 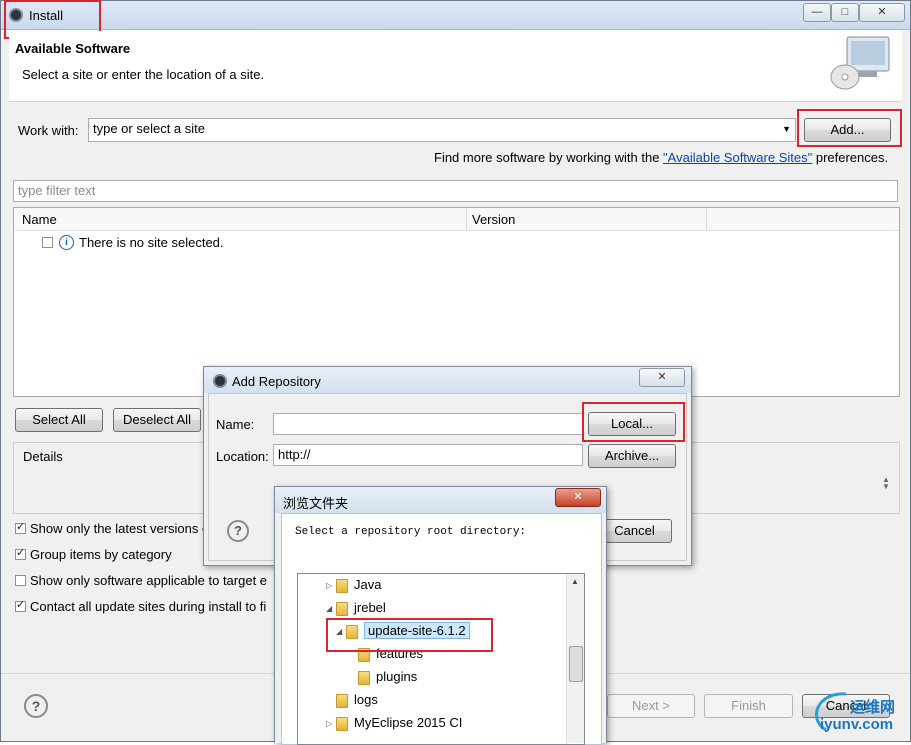 I want to click on chevron-down-icon: ▼, so click(x=786, y=129).